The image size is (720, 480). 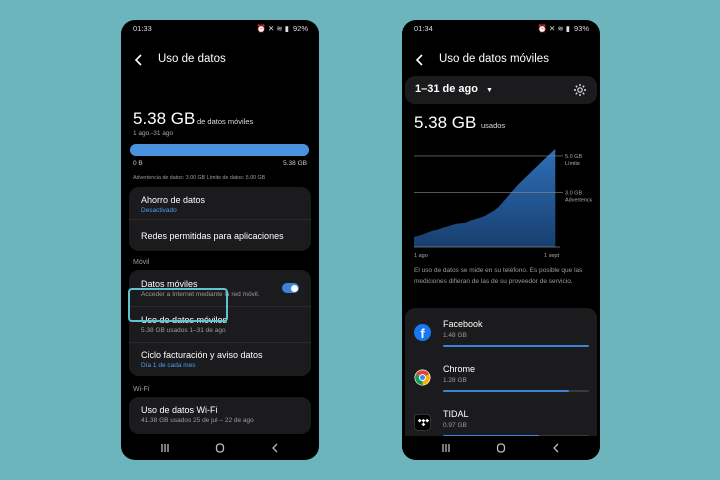 What do you see at coordinates (501, 336) in the screenshot?
I see `app-item-facebook: f Facebook 1.48 GB` at bounding box center [501, 336].